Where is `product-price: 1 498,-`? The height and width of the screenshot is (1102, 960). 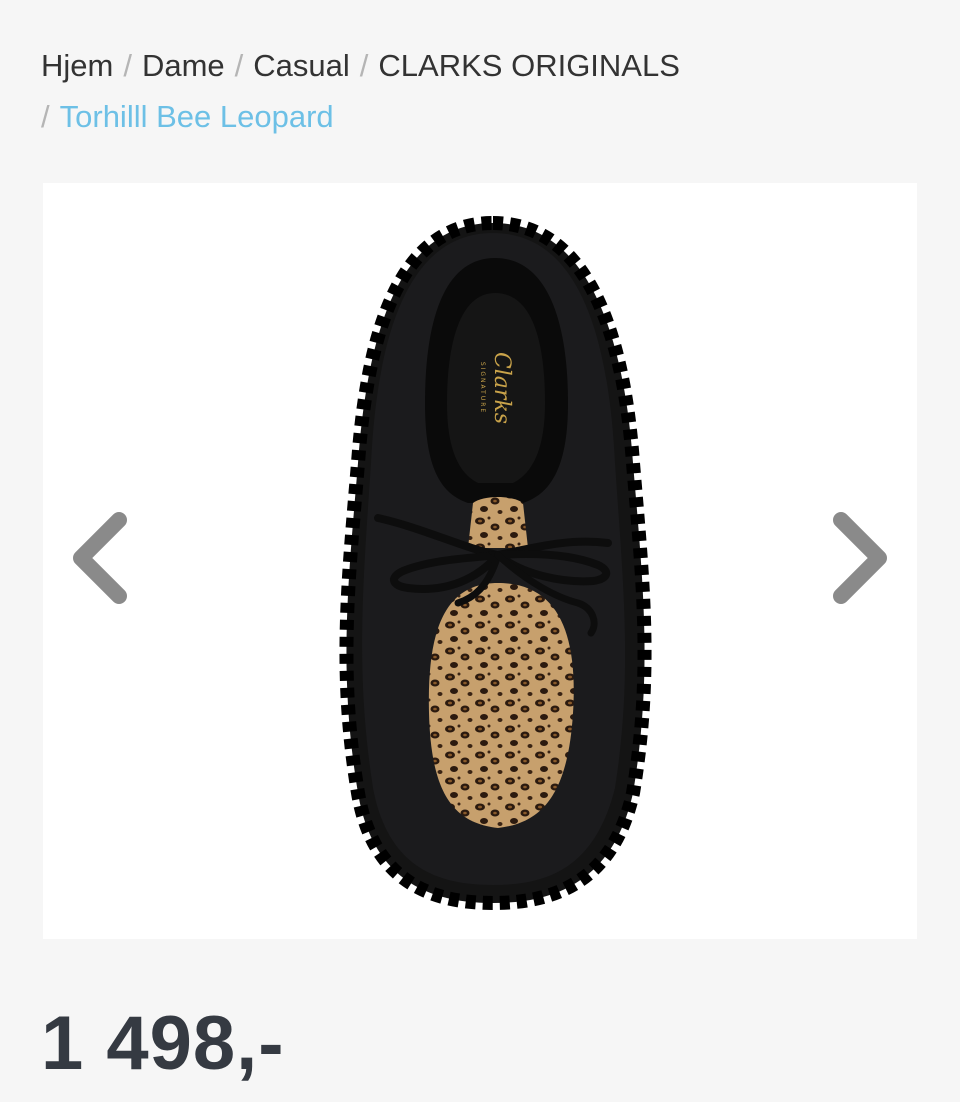
product-price: 1 498,- is located at coordinates (163, 1043).